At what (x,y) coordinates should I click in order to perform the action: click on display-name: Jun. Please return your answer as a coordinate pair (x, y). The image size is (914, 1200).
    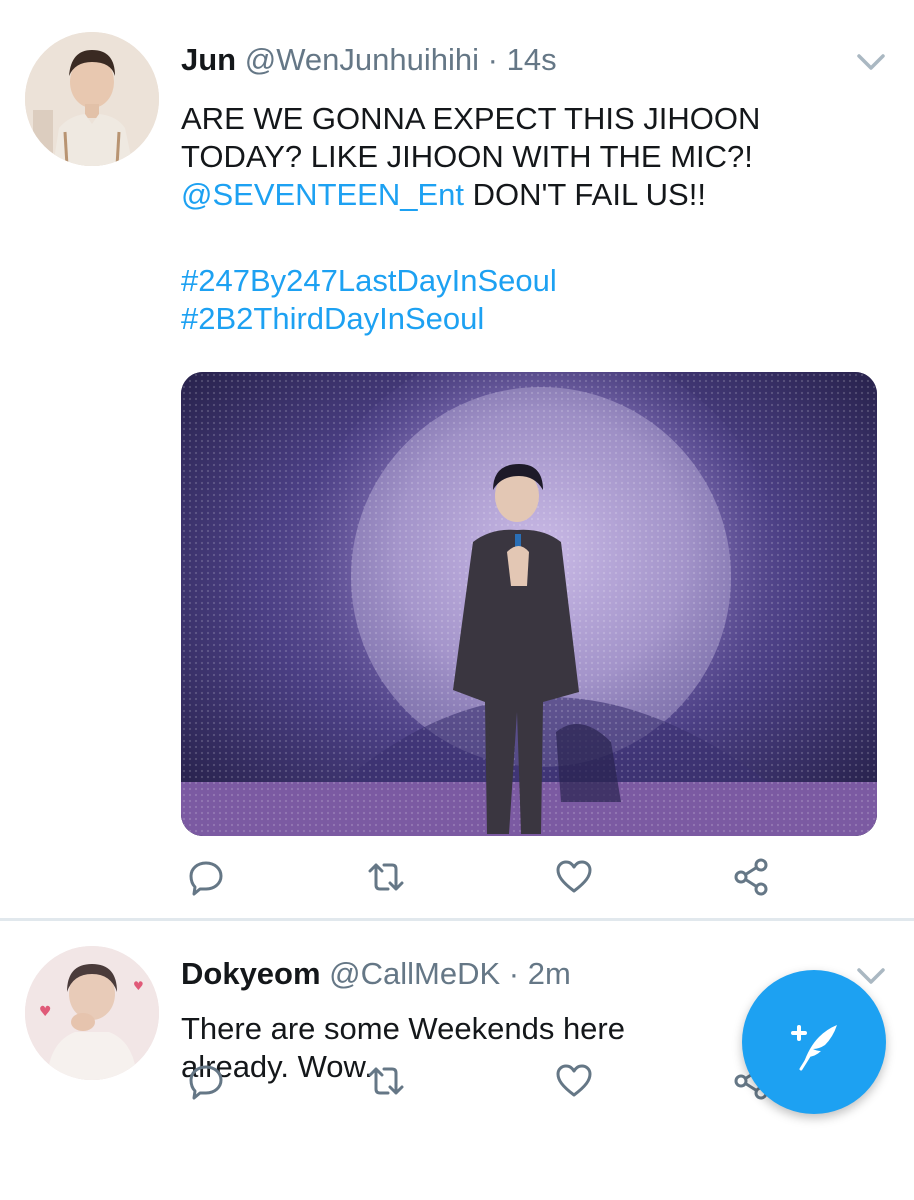
    Looking at the image, I should click on (208, 59).